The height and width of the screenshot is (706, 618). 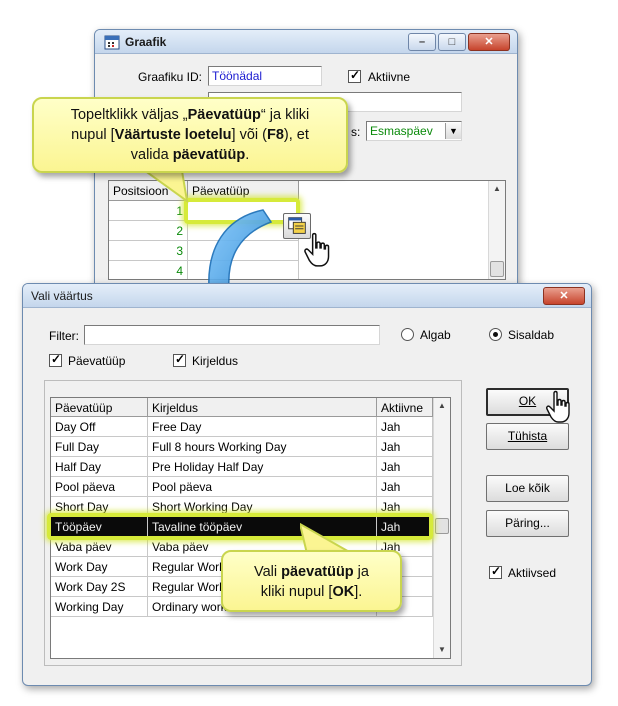 I want to click on radio-contains, so click(x=495, y=334).